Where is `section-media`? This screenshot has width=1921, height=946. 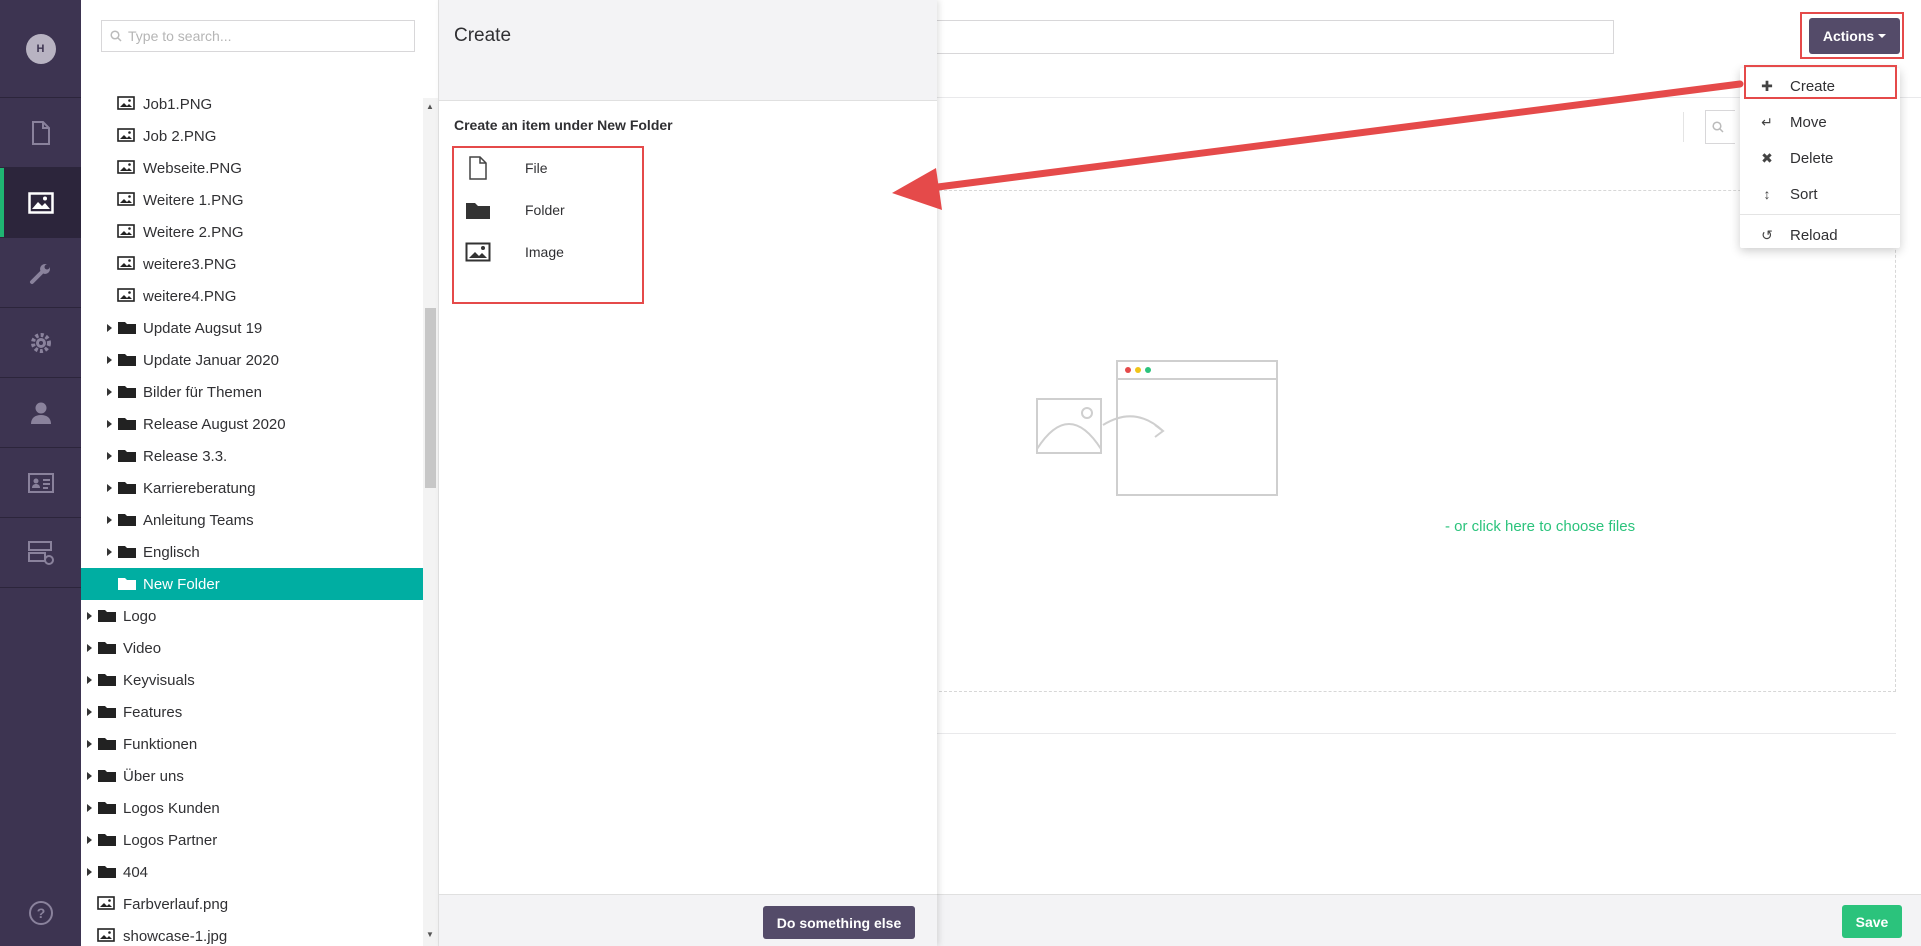 section-media is located at coordinates (40, 203).